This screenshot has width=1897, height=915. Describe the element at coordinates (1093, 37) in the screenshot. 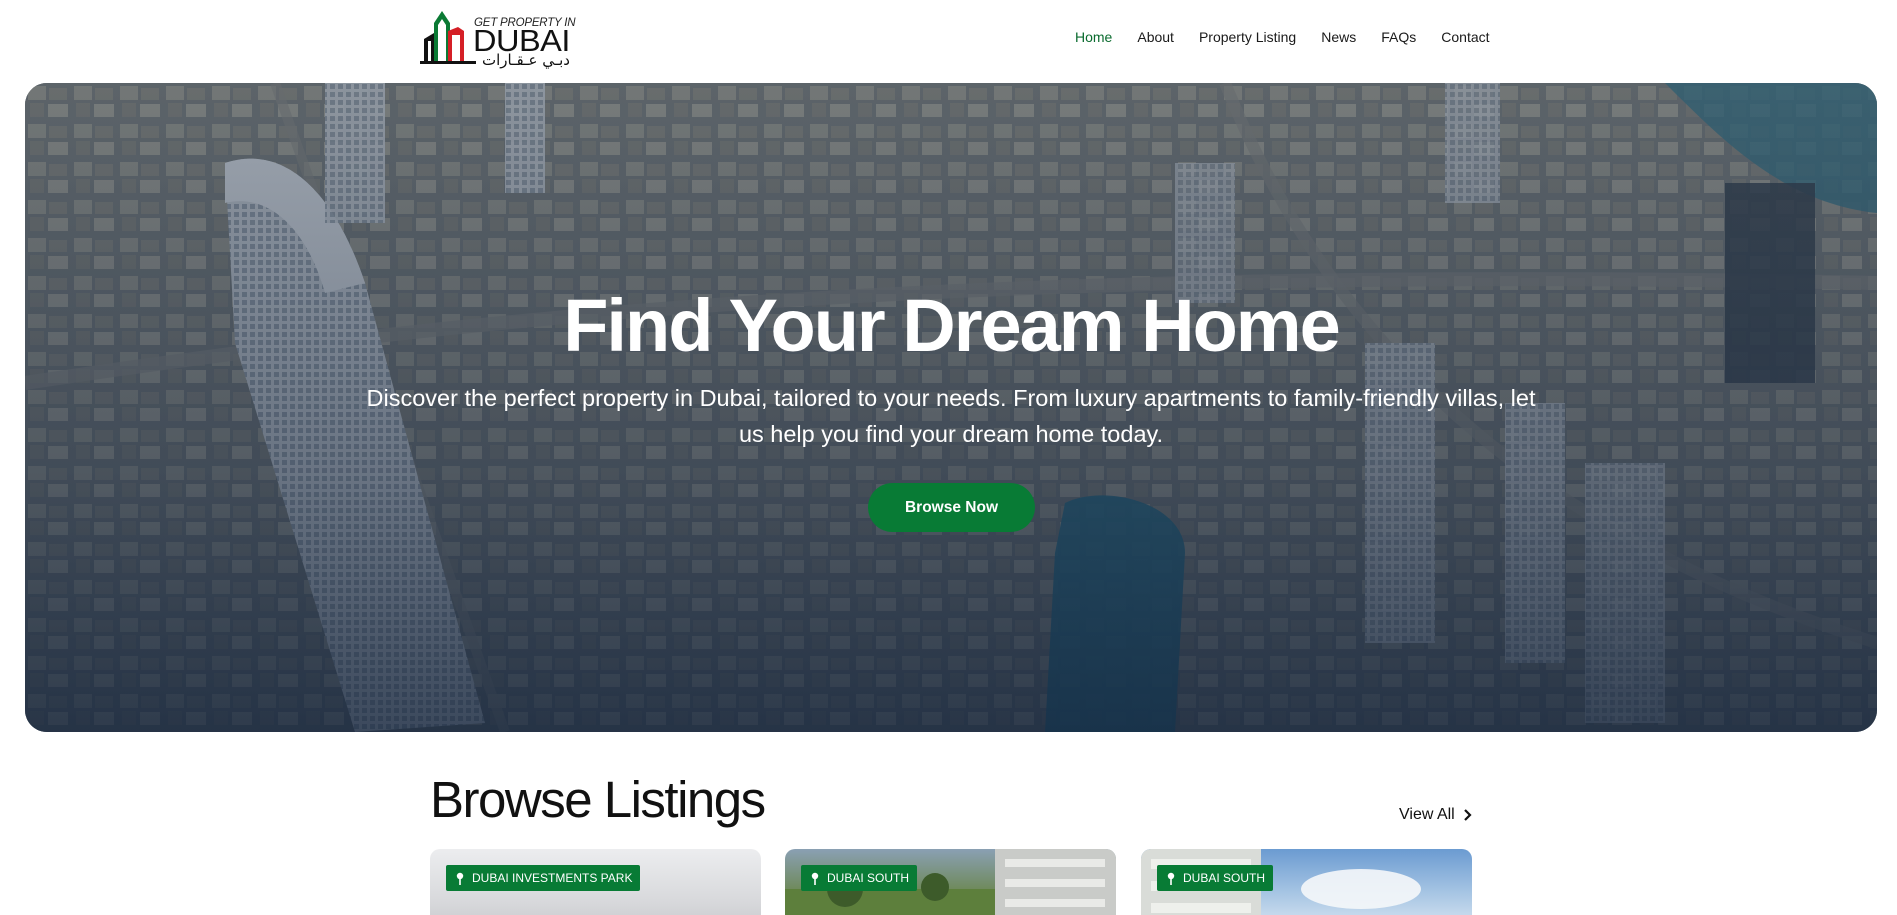

I see `nav-home: Home` at that location.